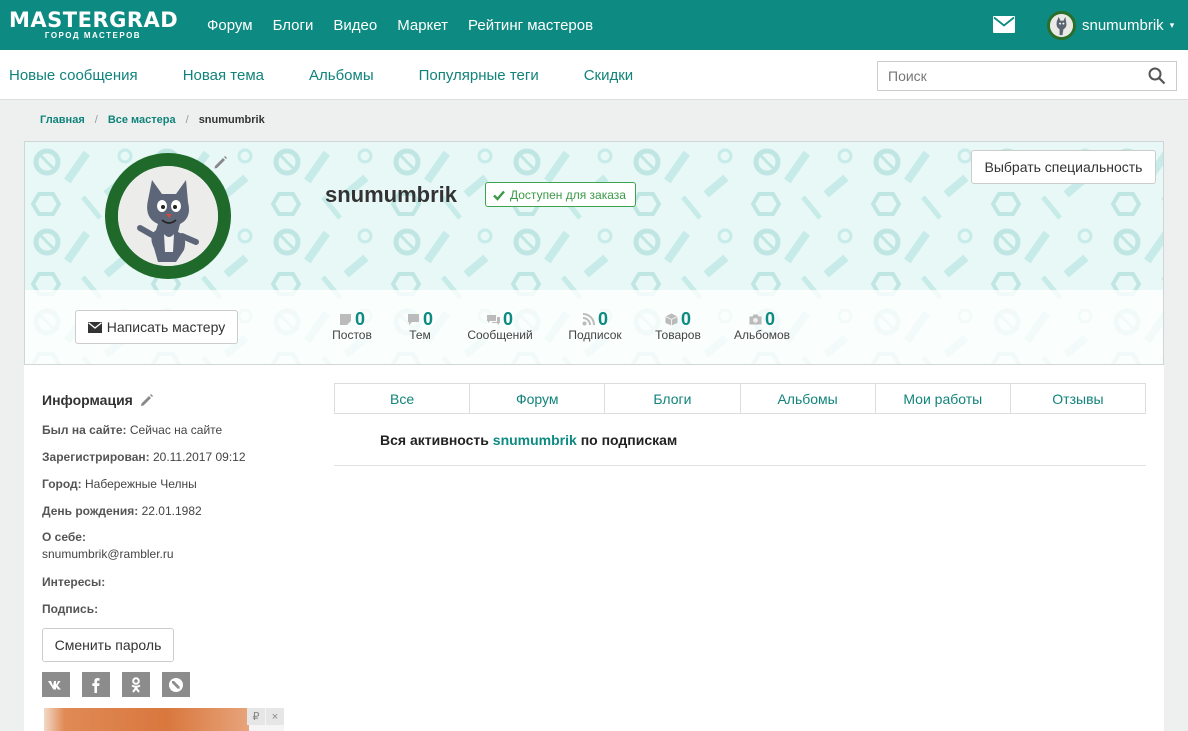 This screenshot has width=1188, height=731. Describe the element at coordinates (136, 684) in the screenshot. I see `odnoklassniki-icon` at that location.